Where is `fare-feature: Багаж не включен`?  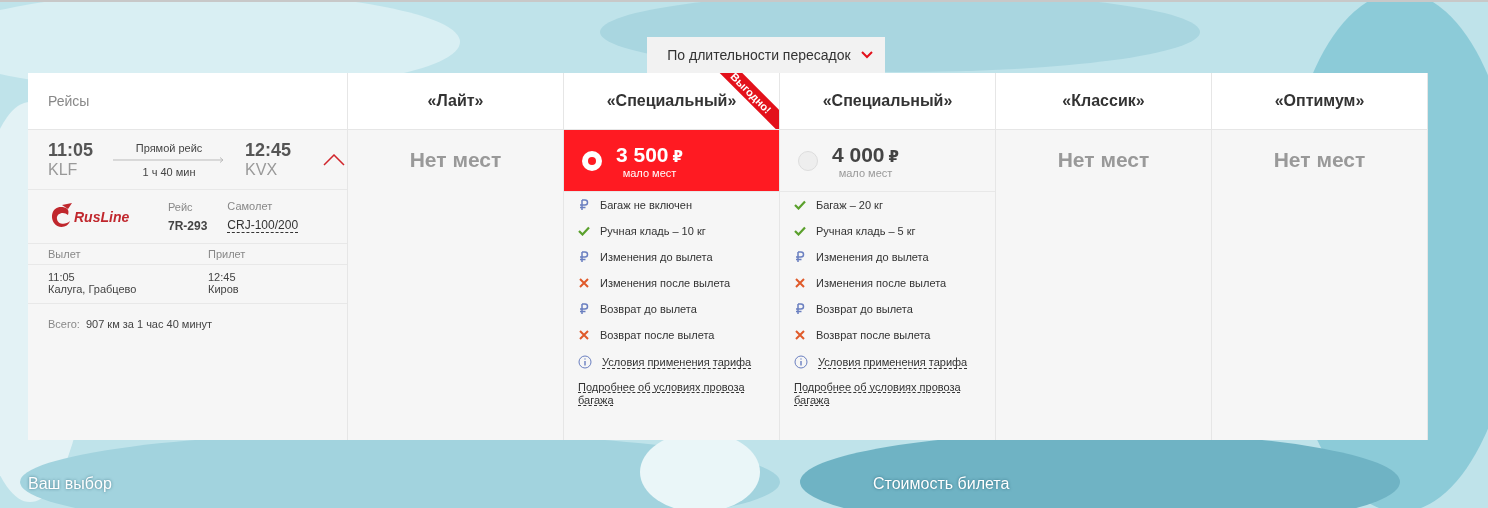
fare-feature: Багаж не включен is located at coordinates (646, 205).